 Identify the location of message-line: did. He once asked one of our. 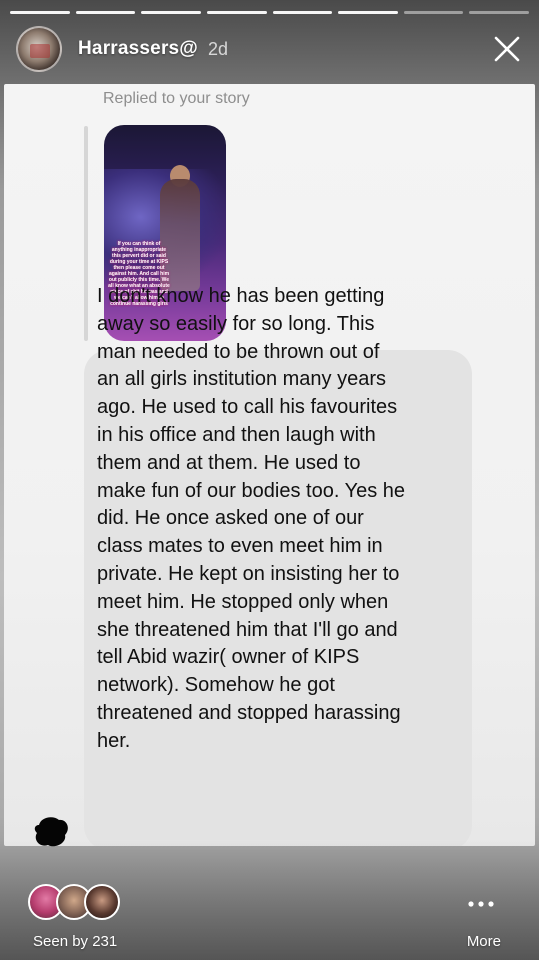
(230, 518).